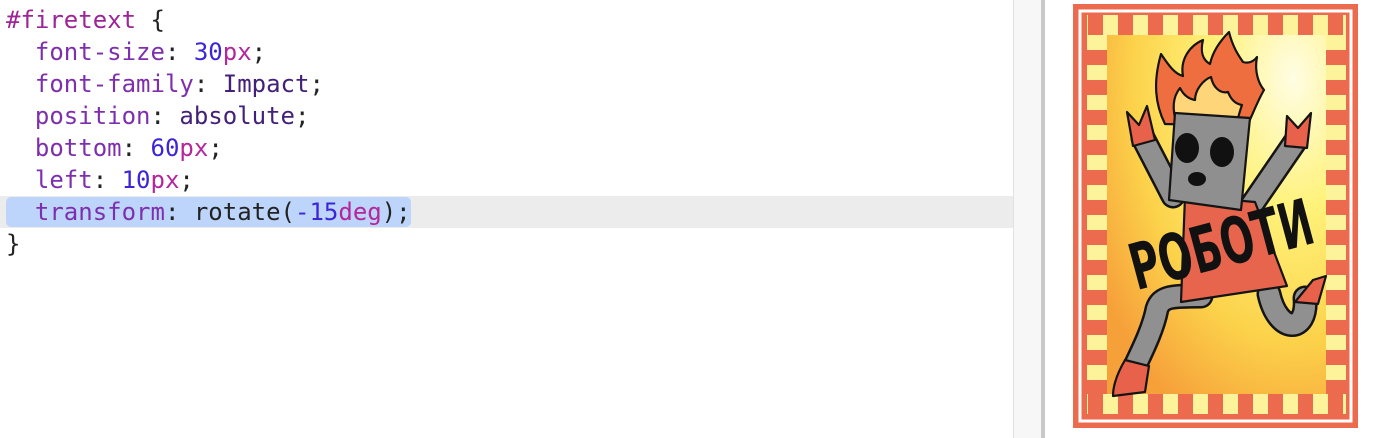  Describe the element at coordinates (64, 148) in the screenshot. I see `css-property: bottom` at that location.